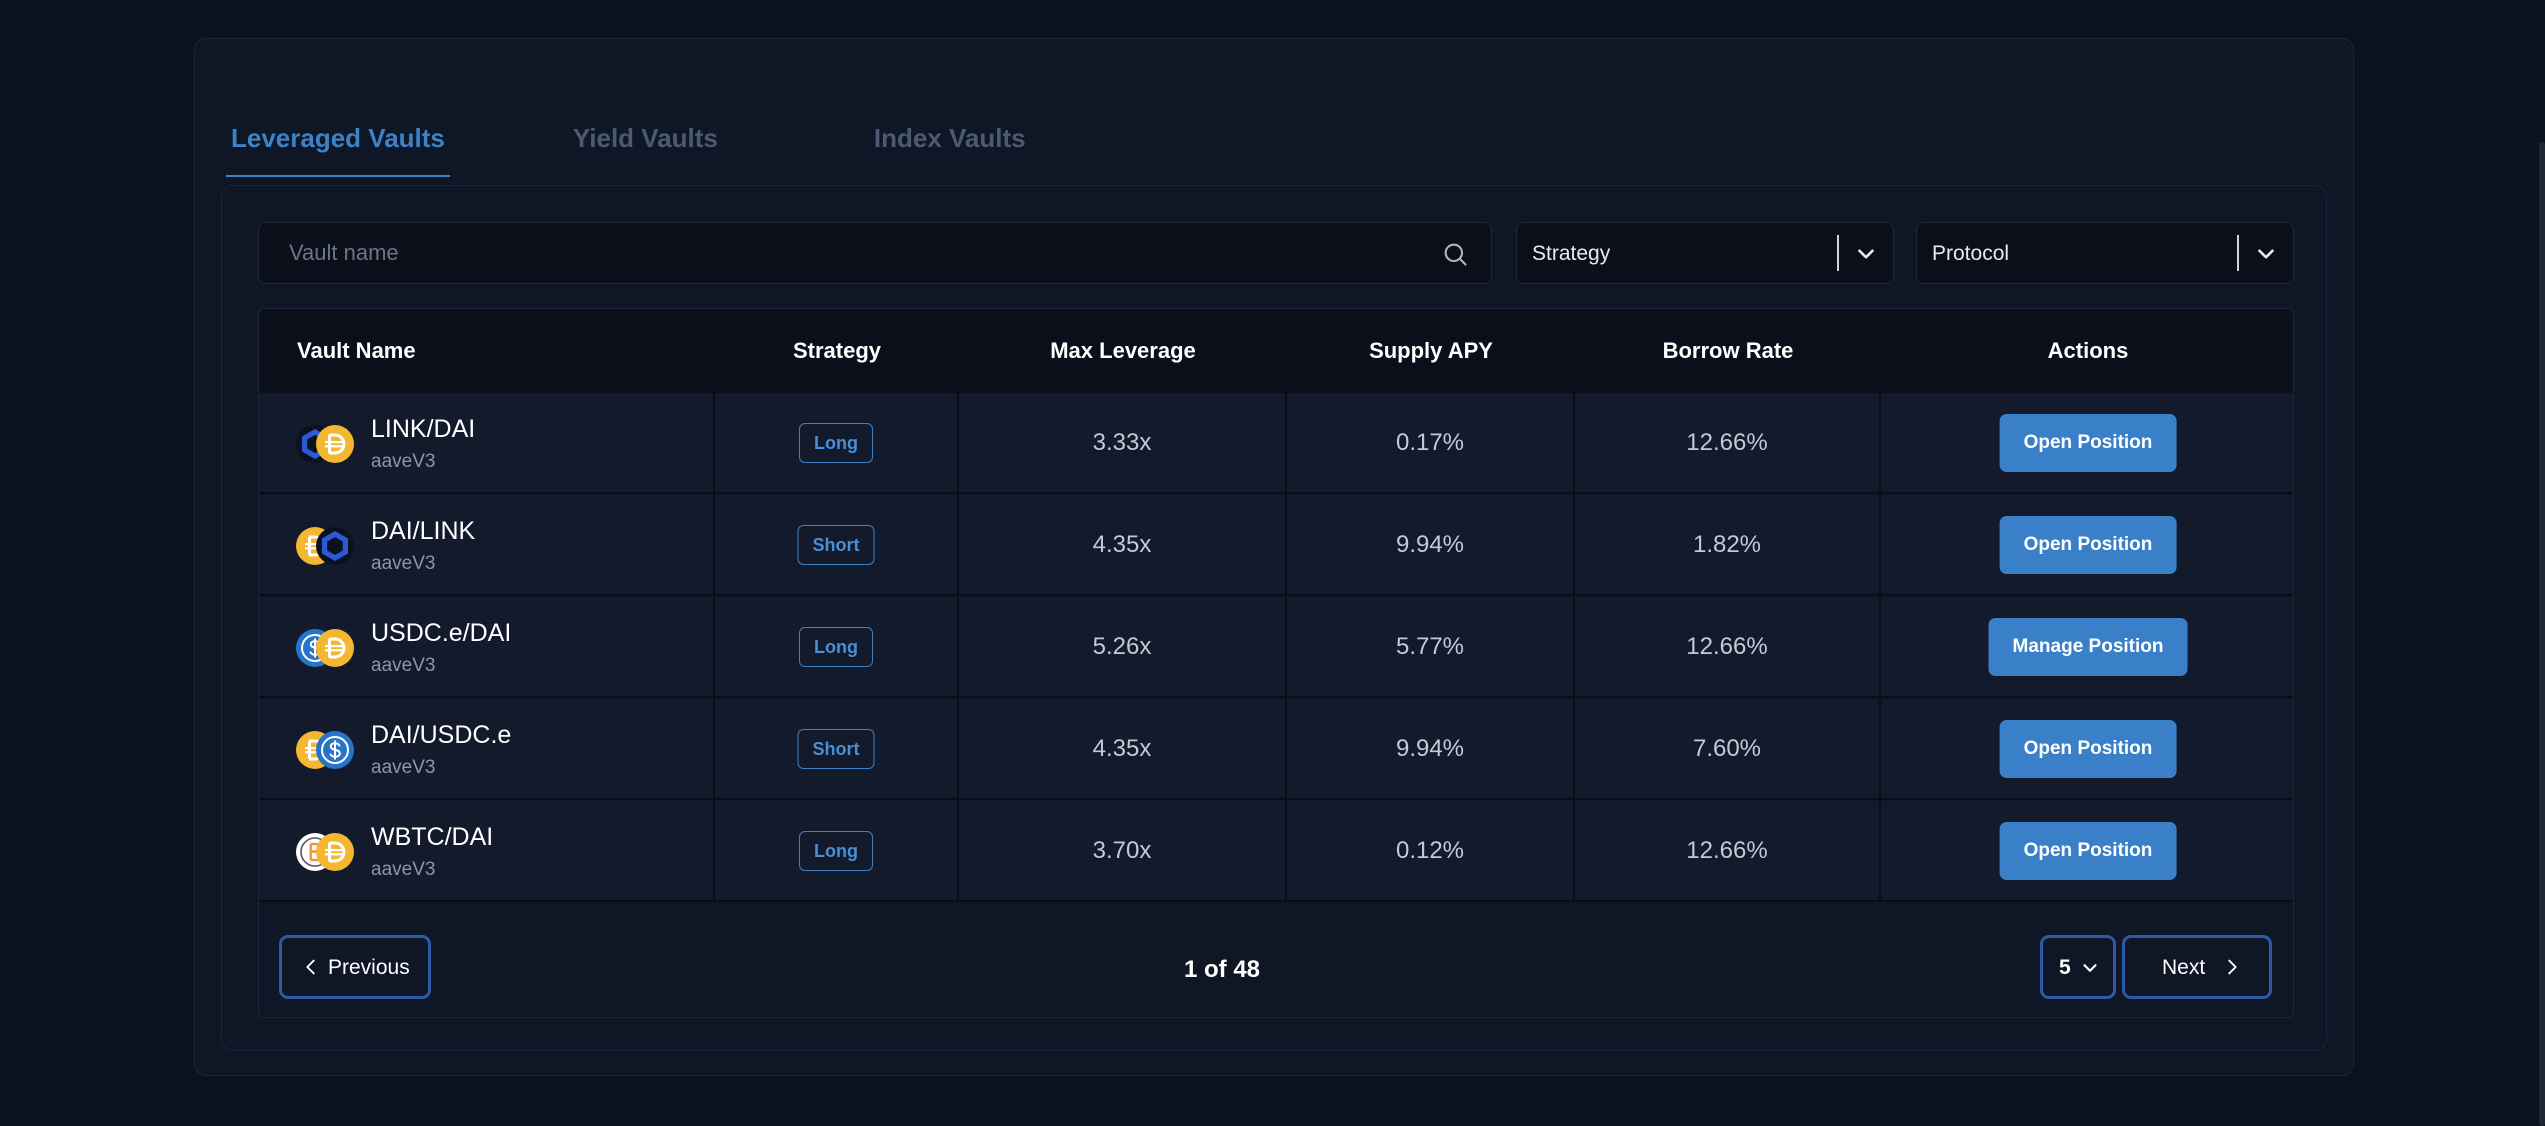 The image size is (2545, 1126). I want to click on next-page-button: Next, so click(2197, 967).